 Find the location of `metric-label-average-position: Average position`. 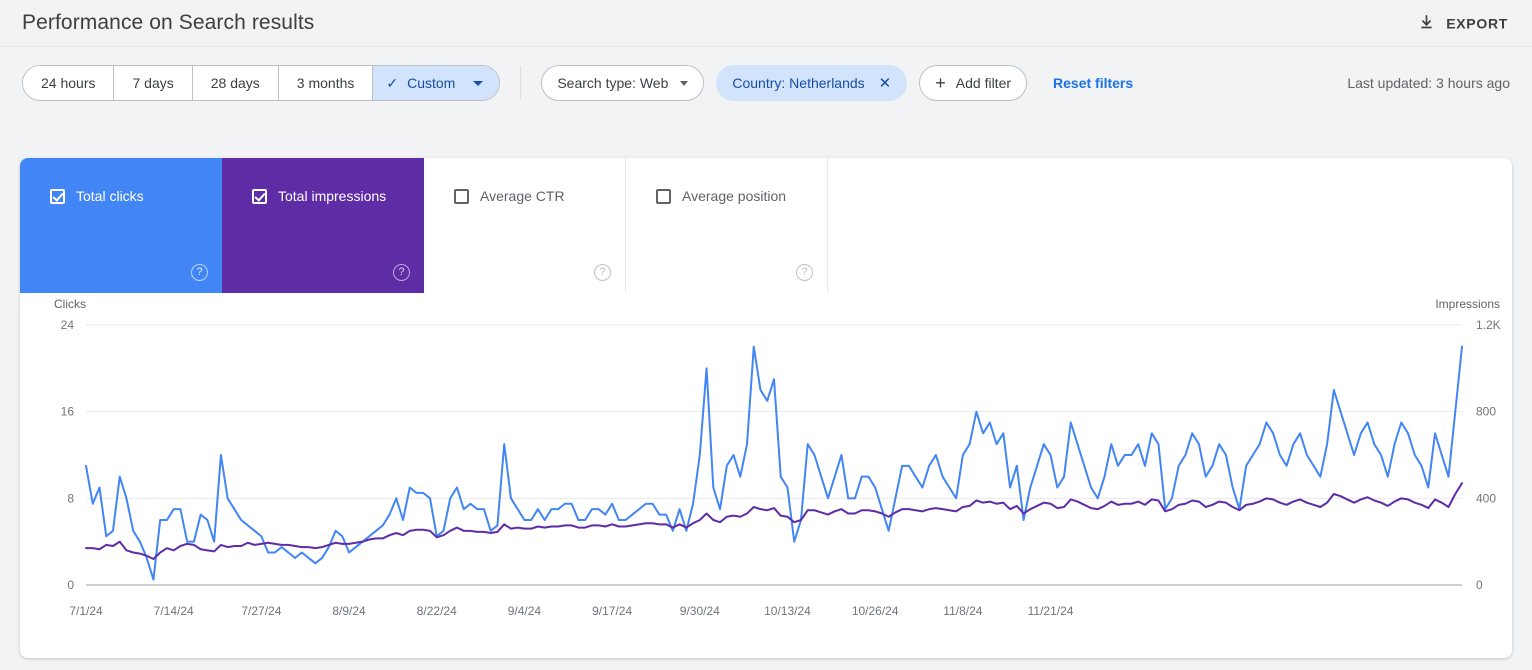

metric-label-average-position: Average position is located at coordinates (734, 196).